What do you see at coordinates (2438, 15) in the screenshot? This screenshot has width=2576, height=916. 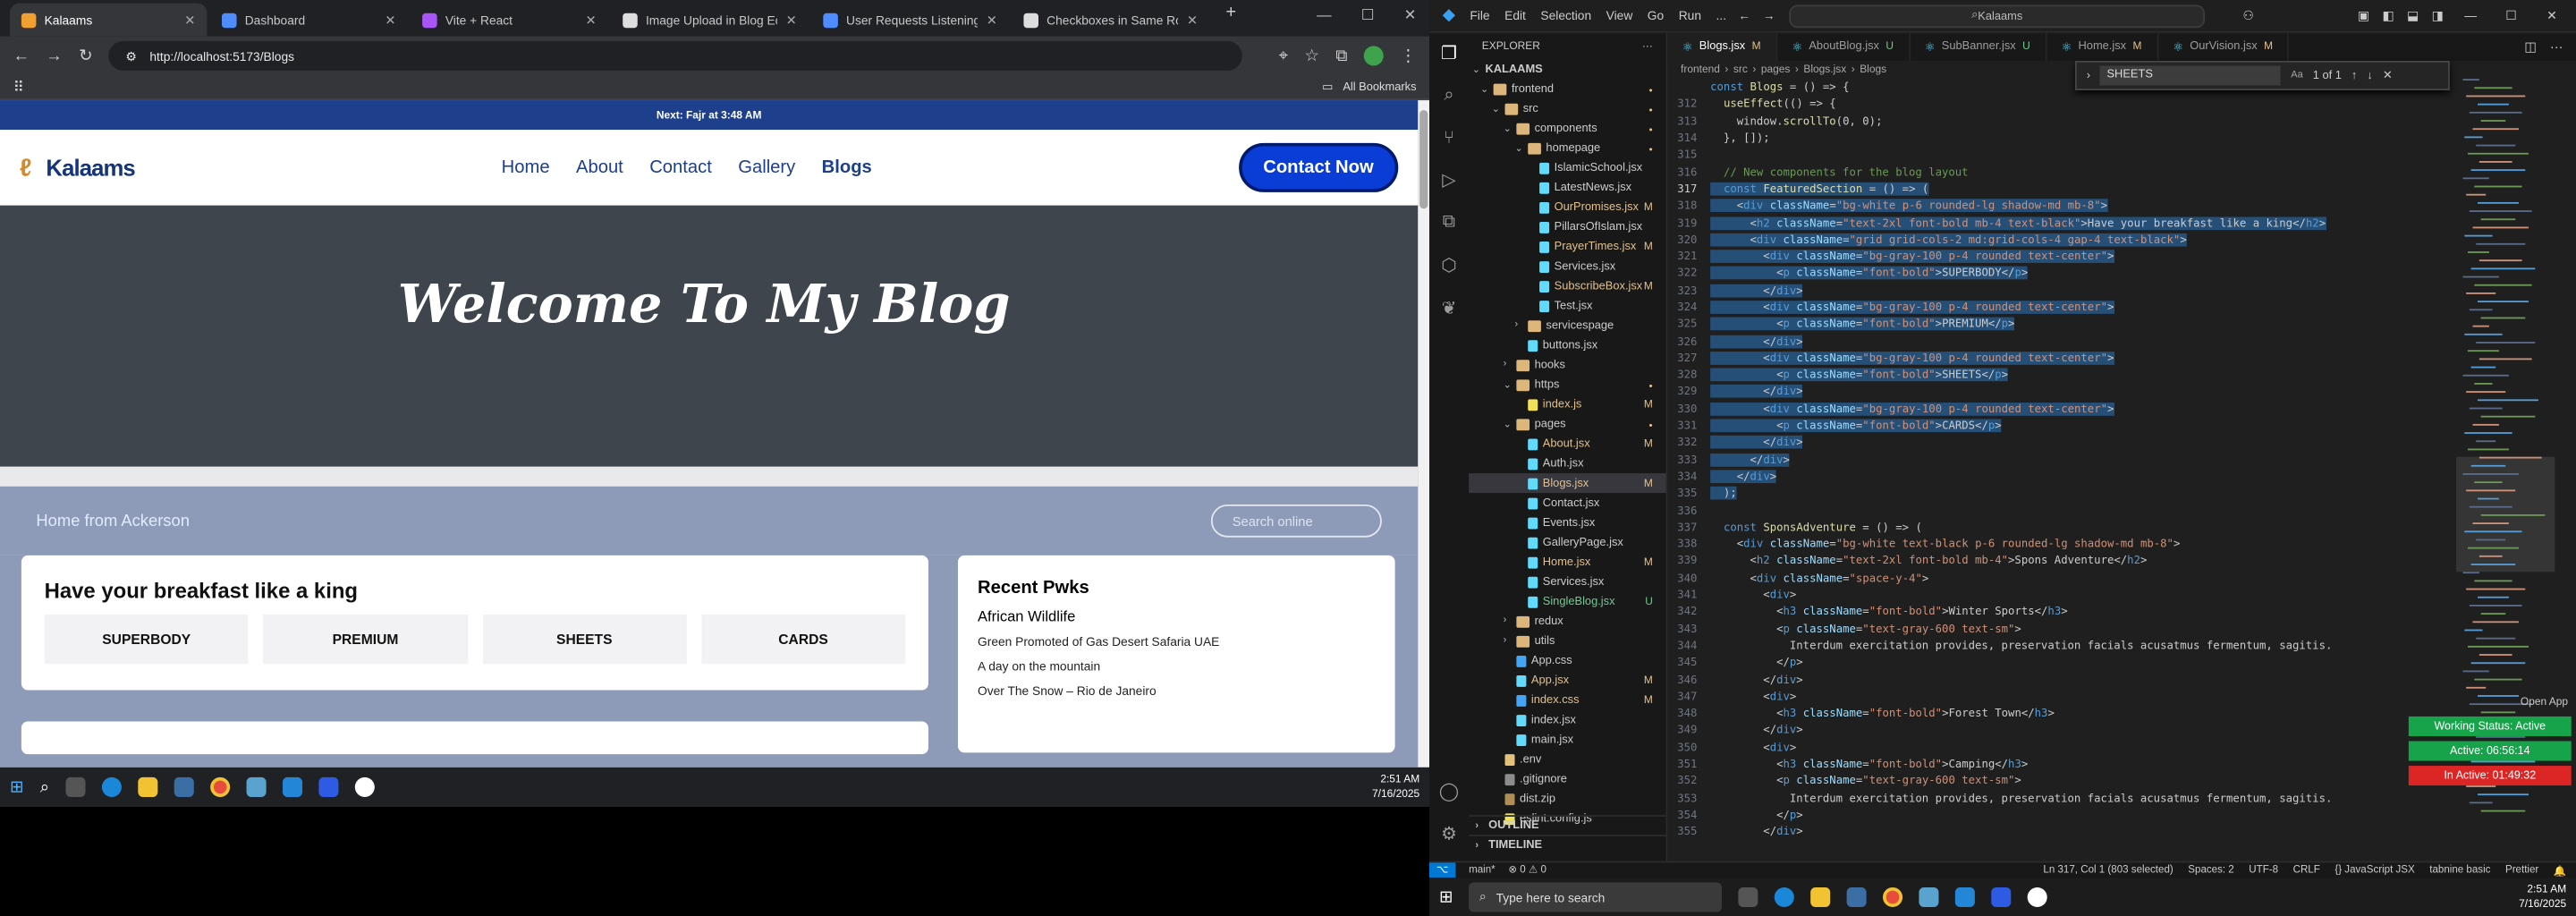 I see `secondary-sidebar-icon: ◨` at bounding box center [2438, 15].